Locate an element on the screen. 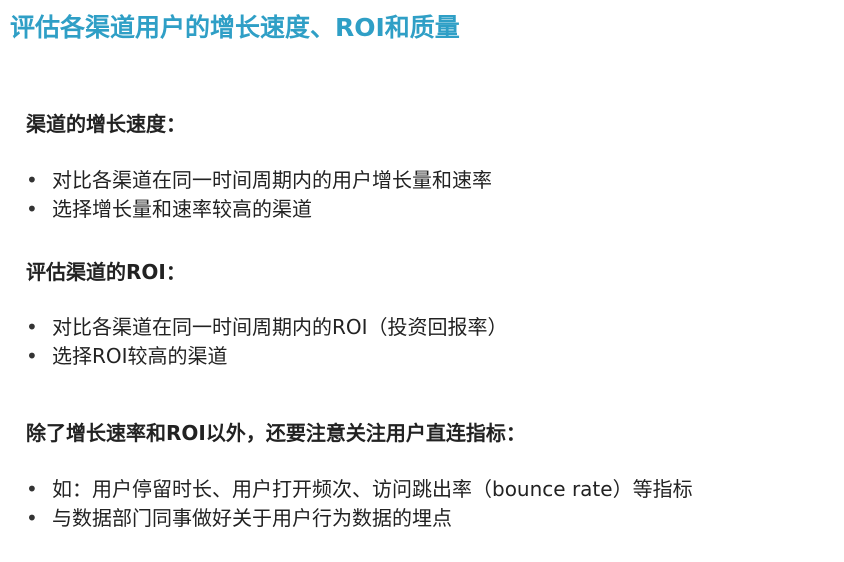 The image size is (844, 562). bullet-text: 对比各渠道在同一时间周期内的ROI（投资回报率） is located at coordinates (280, 327).